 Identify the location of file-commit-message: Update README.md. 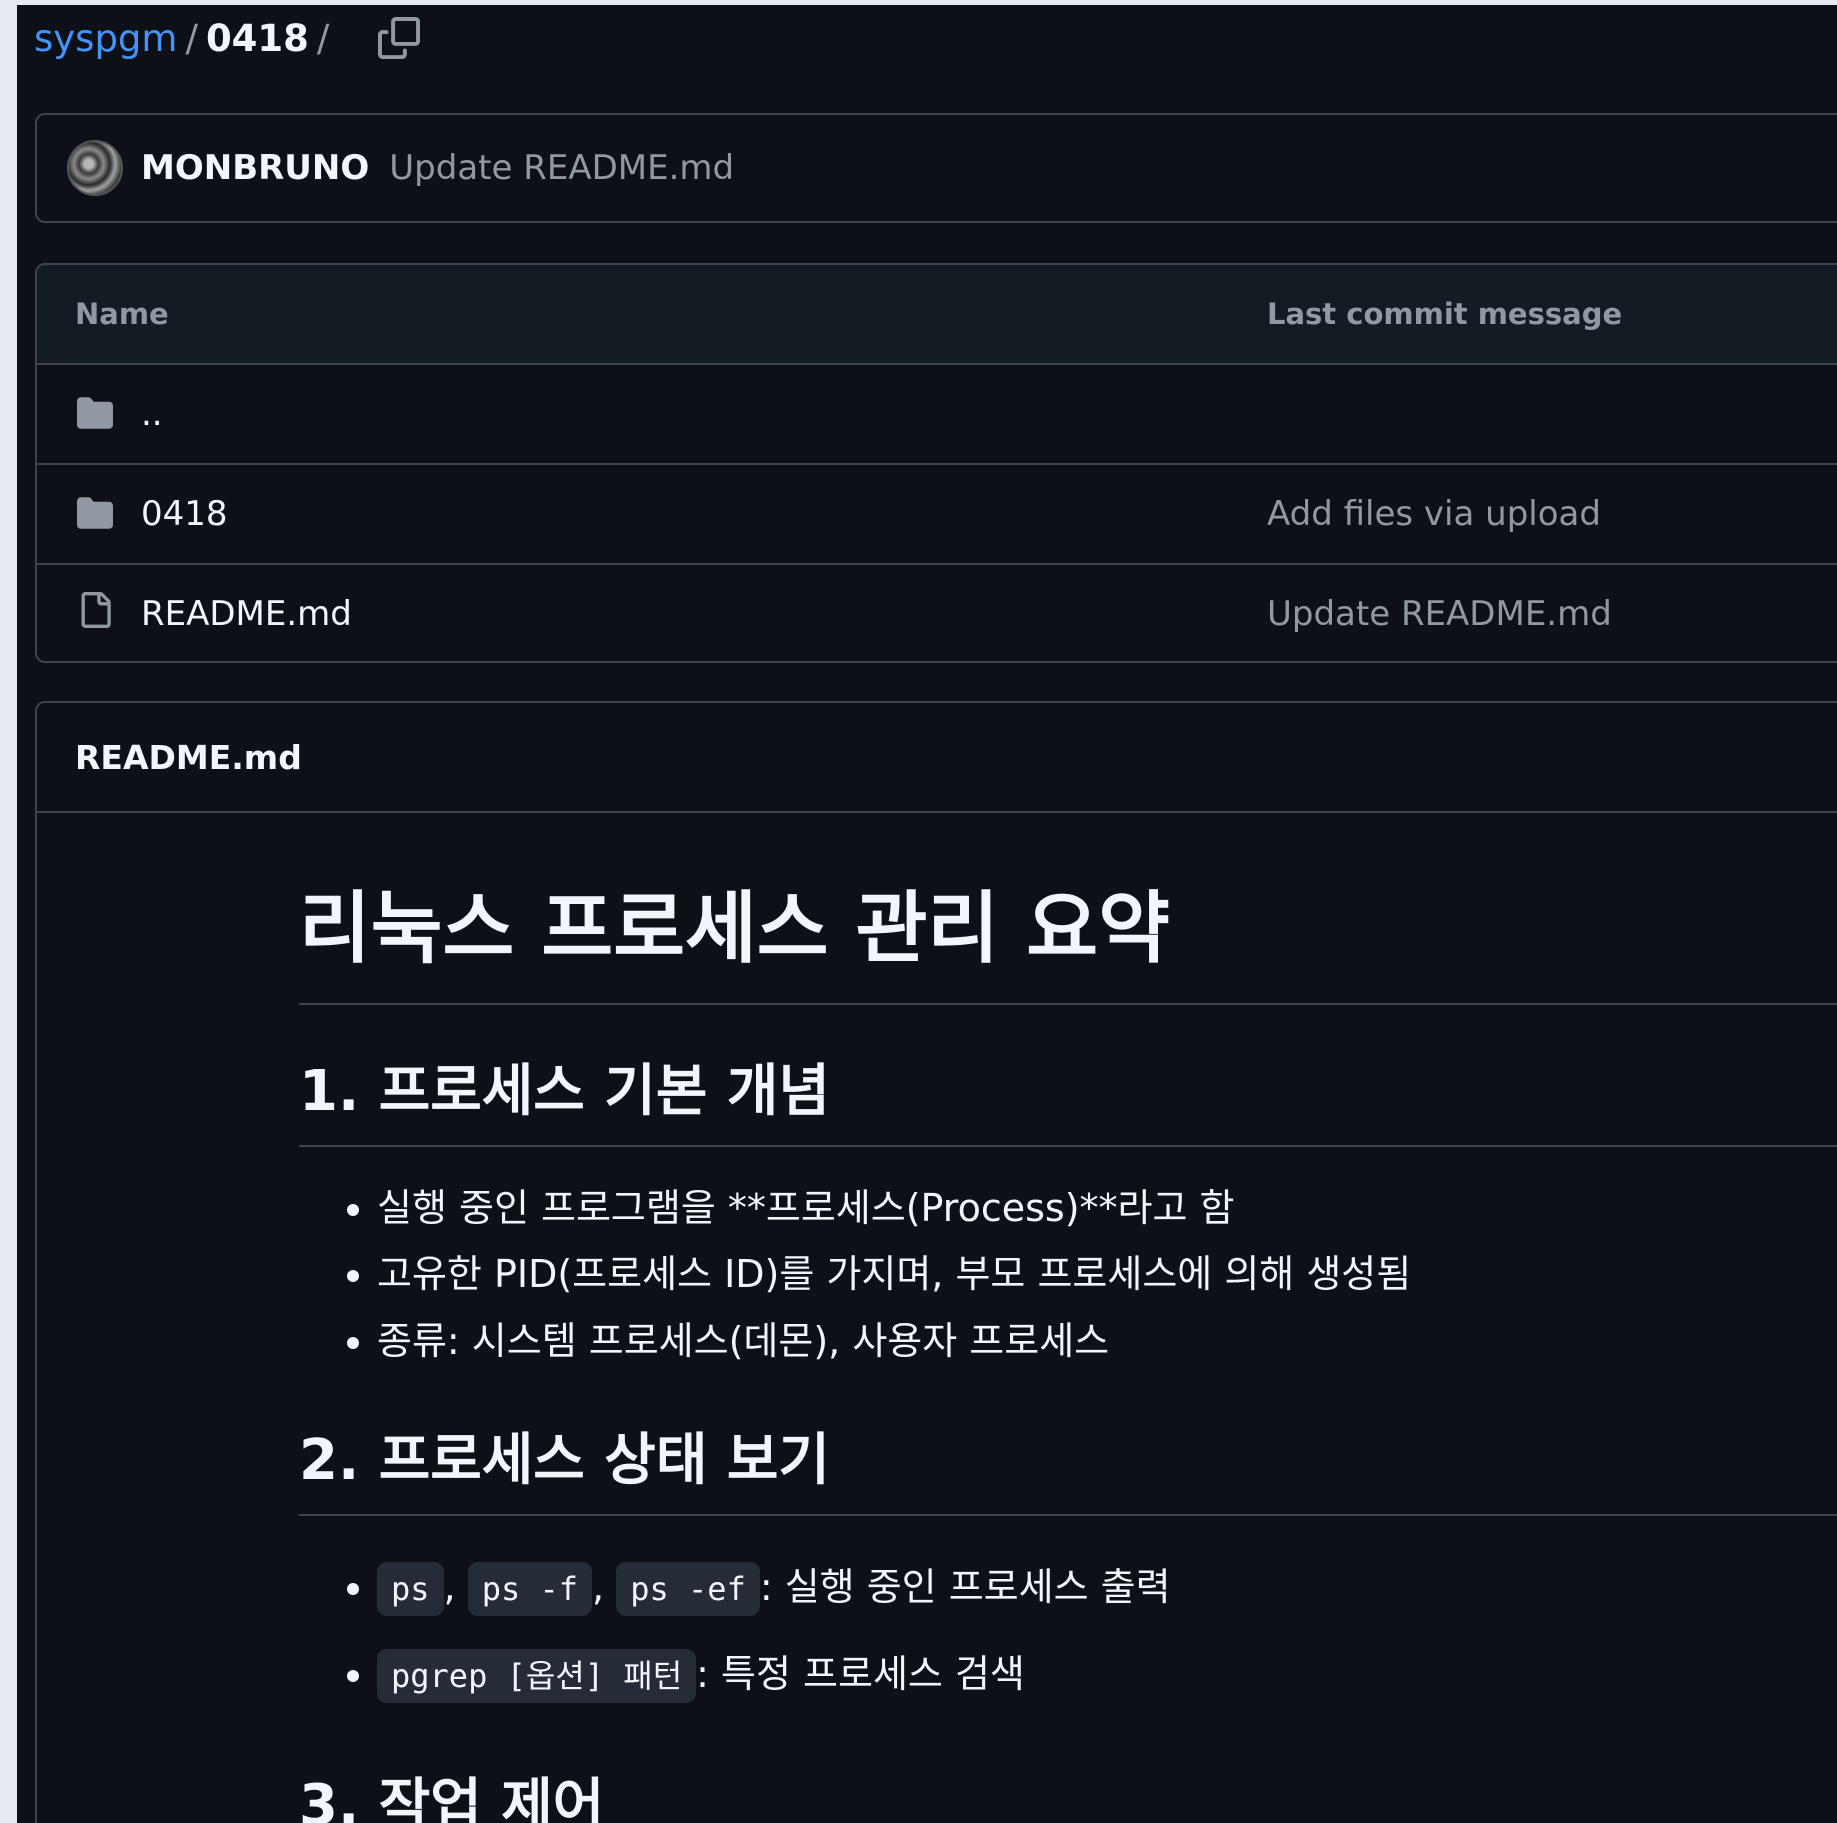
(1439, 614).